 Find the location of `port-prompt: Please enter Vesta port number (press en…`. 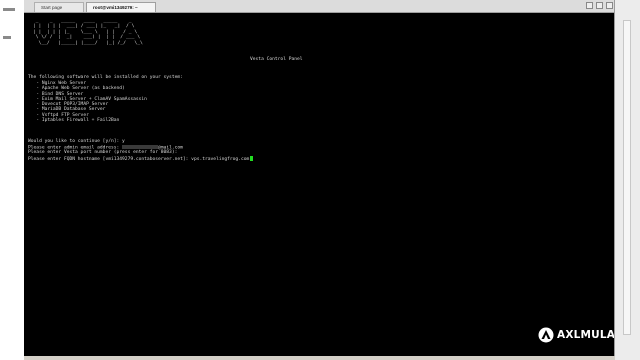

port-prompt: Please enter Vesta port number (press en… is located at coordinates (103, 152).